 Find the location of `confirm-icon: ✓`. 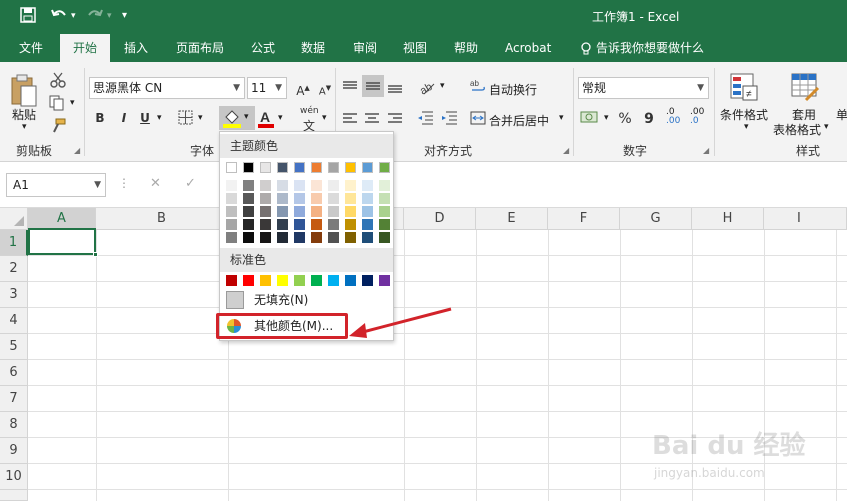

confirm-icon: ✓ is located at coordinates (190, 183).